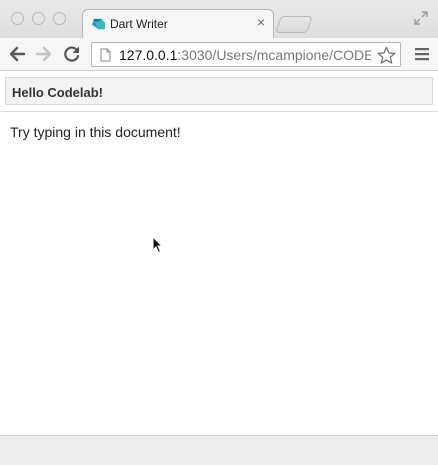 This screenshot has height=465, width=438. I want to click on url-host: 127.0.0.1, so click(148, 55).